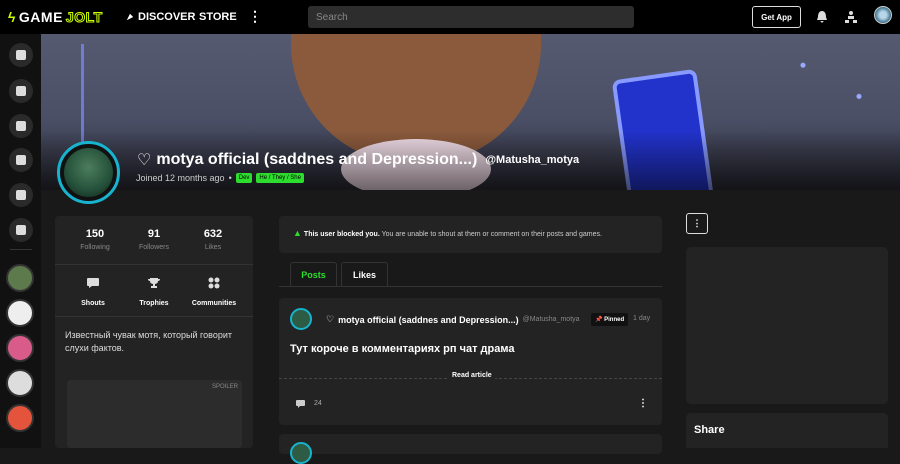 The height and width of the screenshot is (464, 900). Describe the element at coordinates (402, 349) in the screenshot. I see `post-title: Тут короче в комментариях рп чат драма` at that location.